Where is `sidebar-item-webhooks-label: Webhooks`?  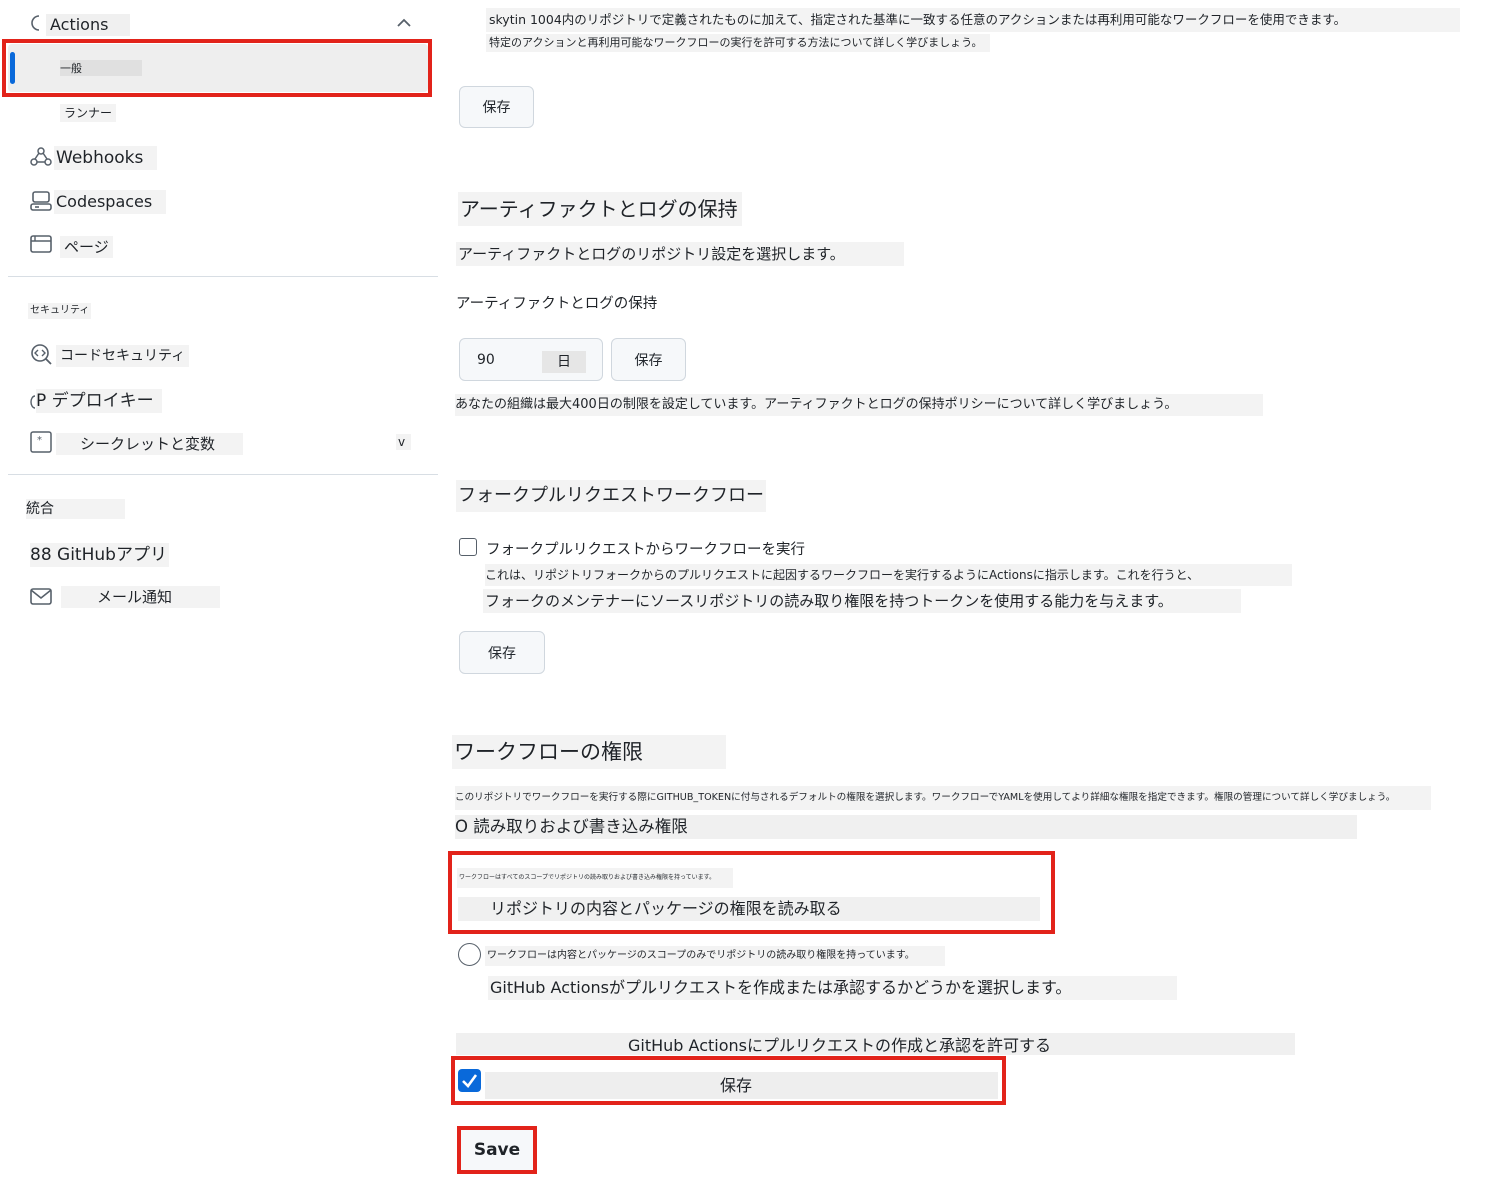
sidebar-item-webhooks-label: Webhooks is located at coordinates (100, 158).